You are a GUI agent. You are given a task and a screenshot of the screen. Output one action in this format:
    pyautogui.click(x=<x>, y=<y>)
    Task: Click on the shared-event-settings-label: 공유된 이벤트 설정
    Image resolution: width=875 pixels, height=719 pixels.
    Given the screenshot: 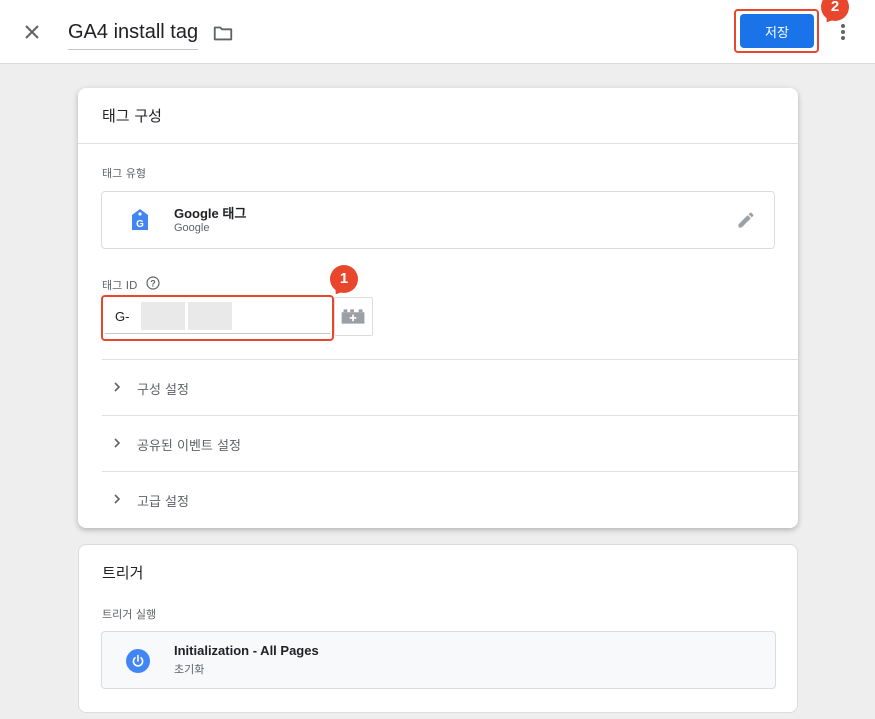 What is the action you would take?
    pyautogui.click(x=189, y=446)
    